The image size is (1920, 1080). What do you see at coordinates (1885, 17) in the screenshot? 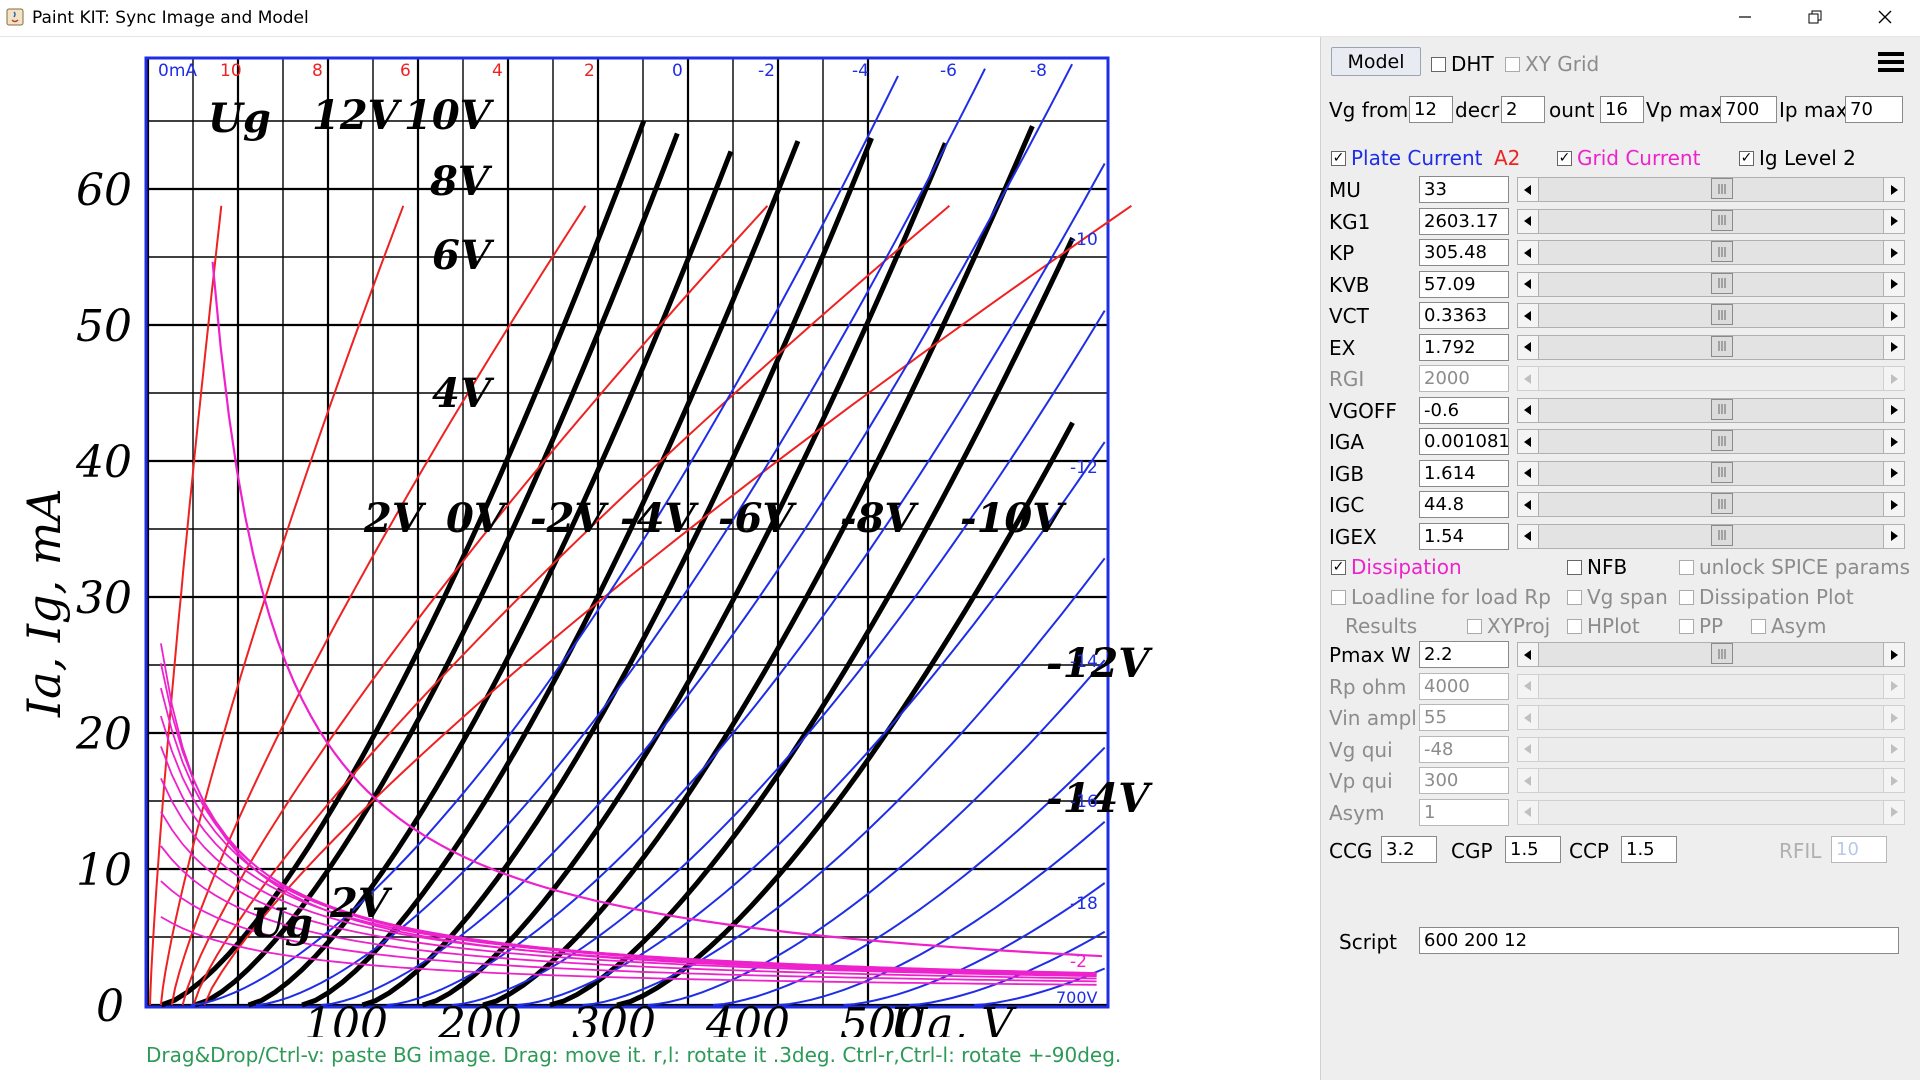
I see `close-button` at bounding box center [1885, 17].